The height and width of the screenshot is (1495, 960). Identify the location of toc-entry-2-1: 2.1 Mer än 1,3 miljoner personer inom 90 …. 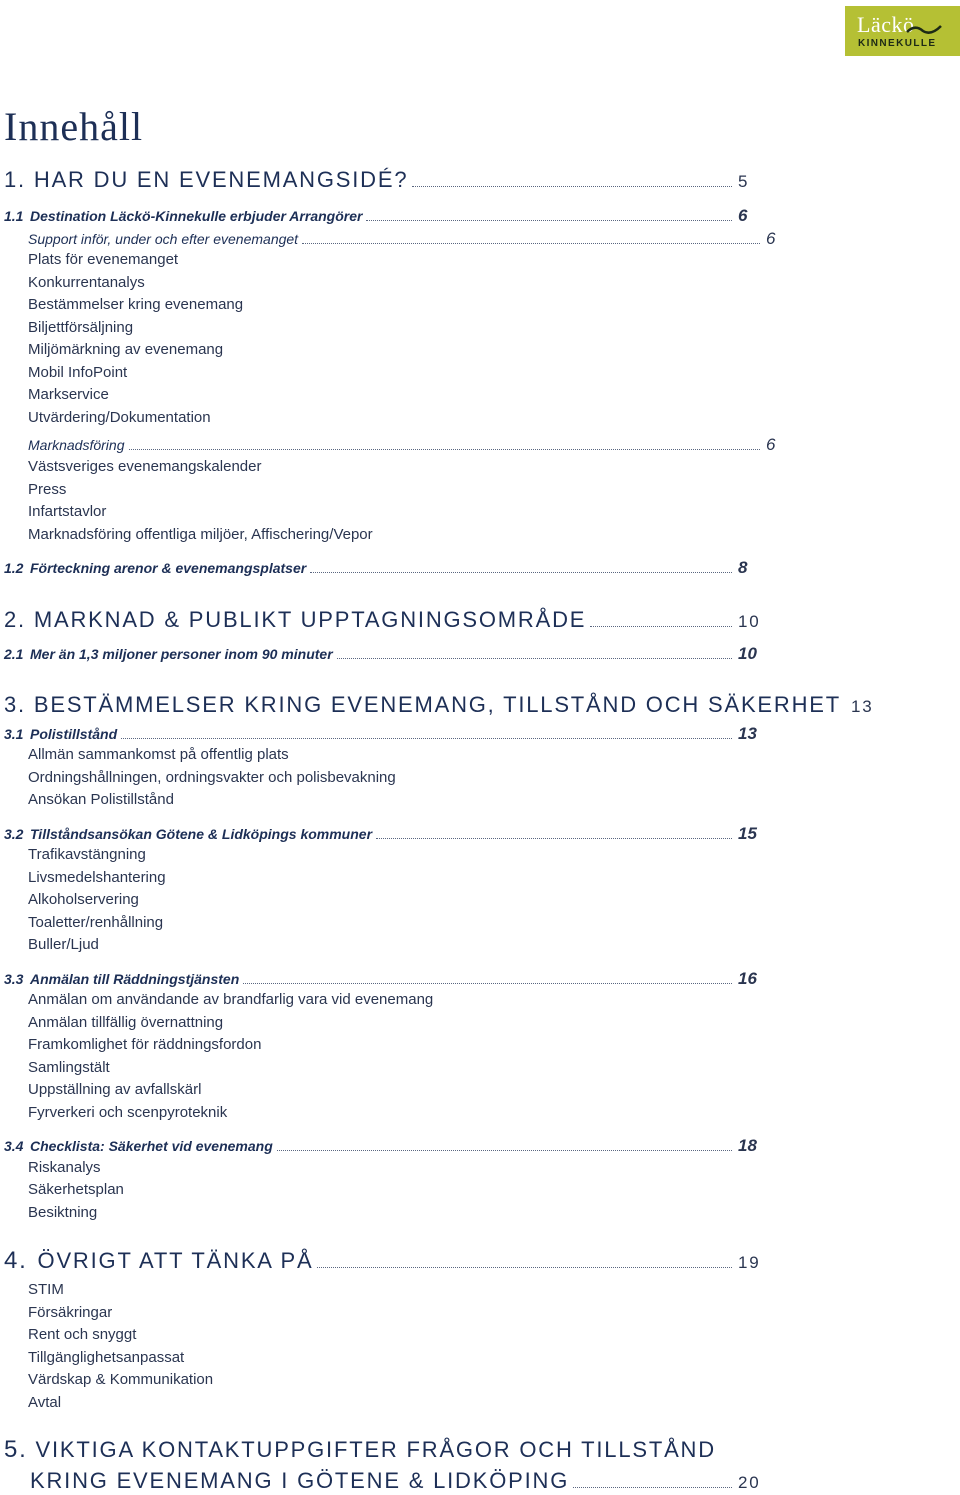
(380, 654).